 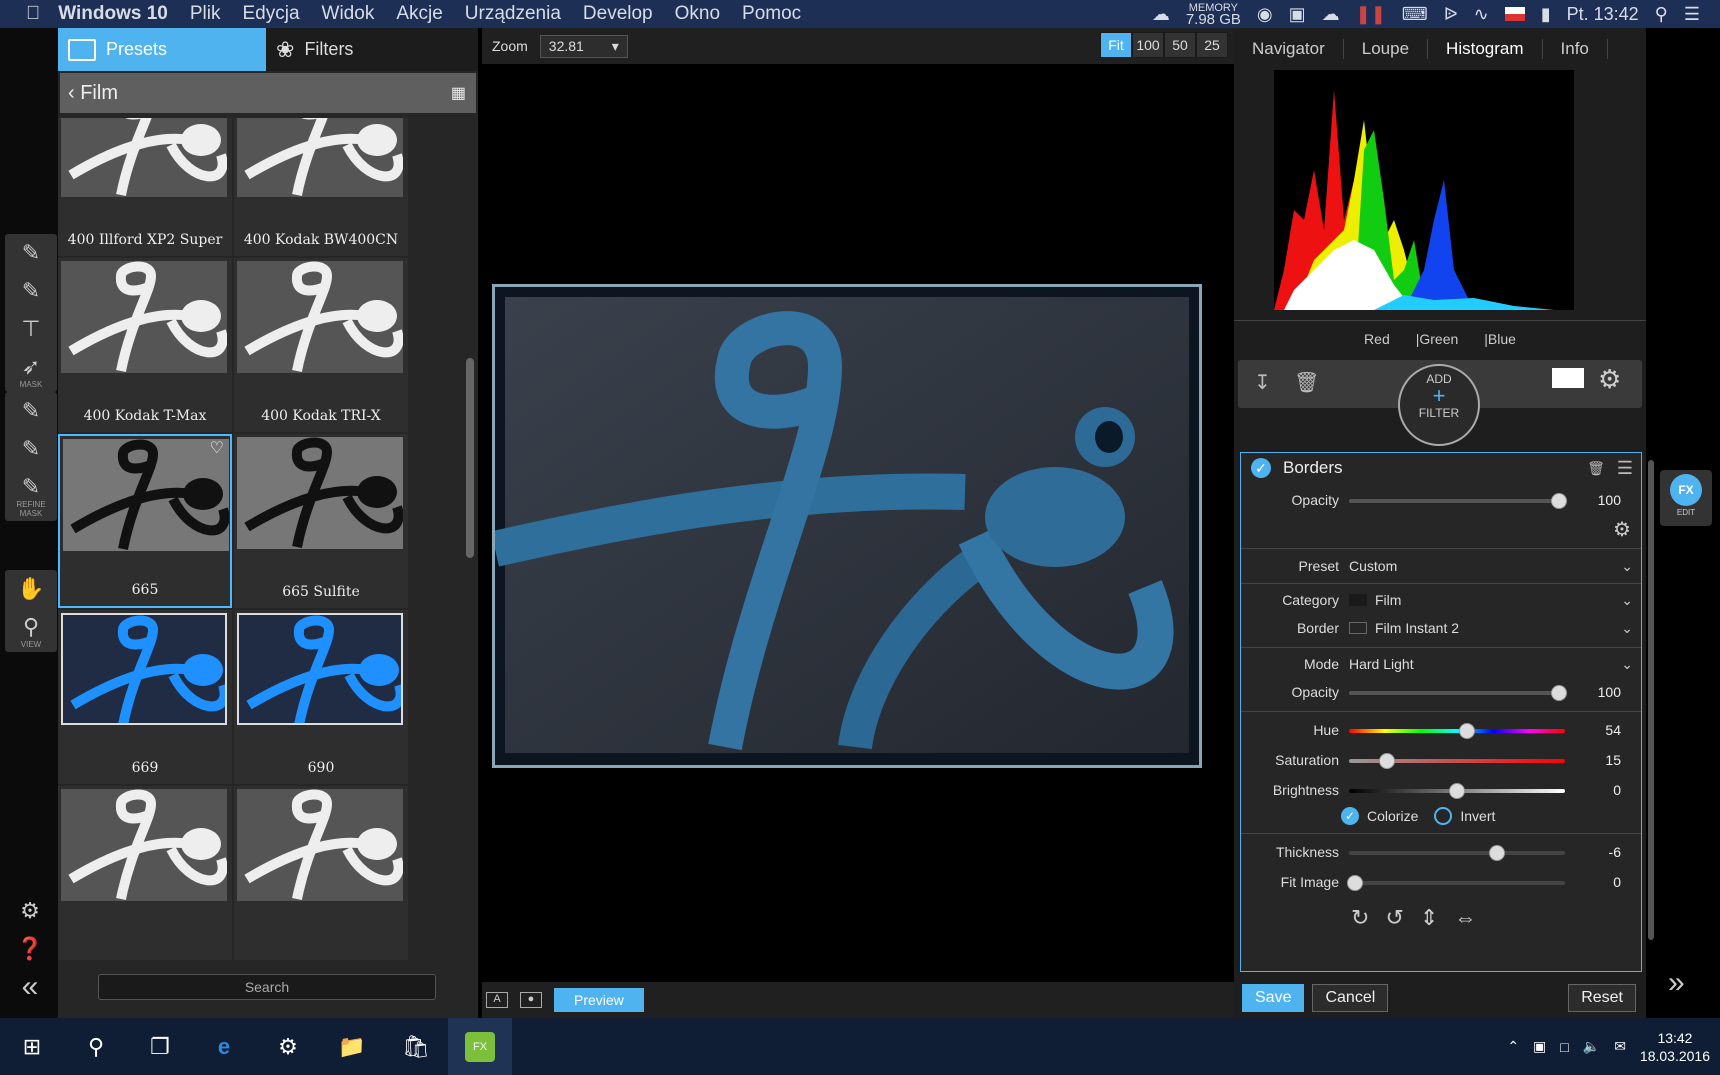 I want to click on invert-checkbox, so click(x=1443, y=816).